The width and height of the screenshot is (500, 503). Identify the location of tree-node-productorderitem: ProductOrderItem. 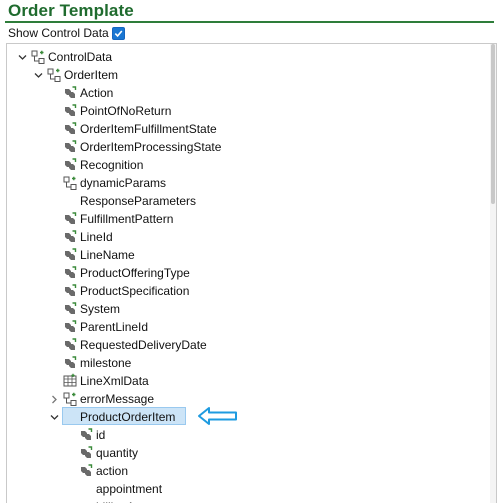
(242, 417).